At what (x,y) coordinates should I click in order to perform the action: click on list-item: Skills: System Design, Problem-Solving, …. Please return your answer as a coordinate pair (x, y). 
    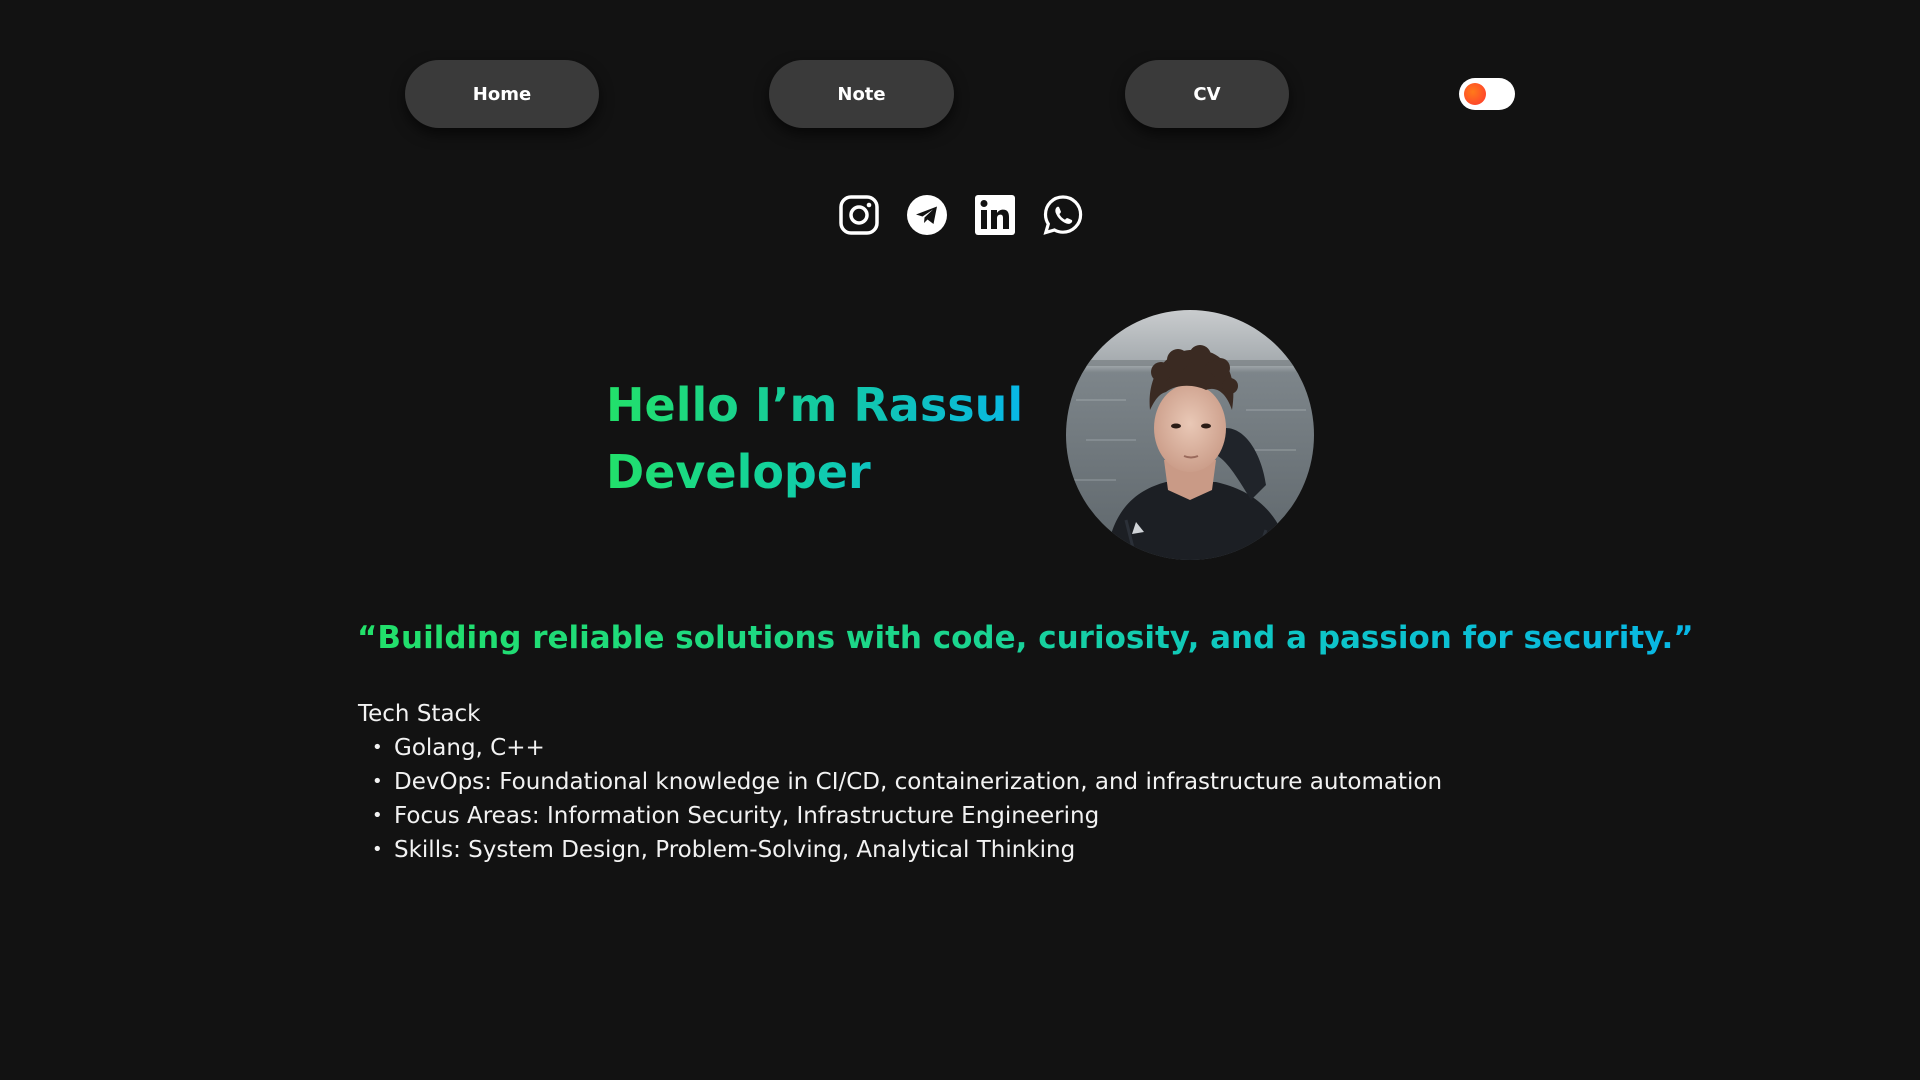
    Looking at the image, I should click on (907, 850).